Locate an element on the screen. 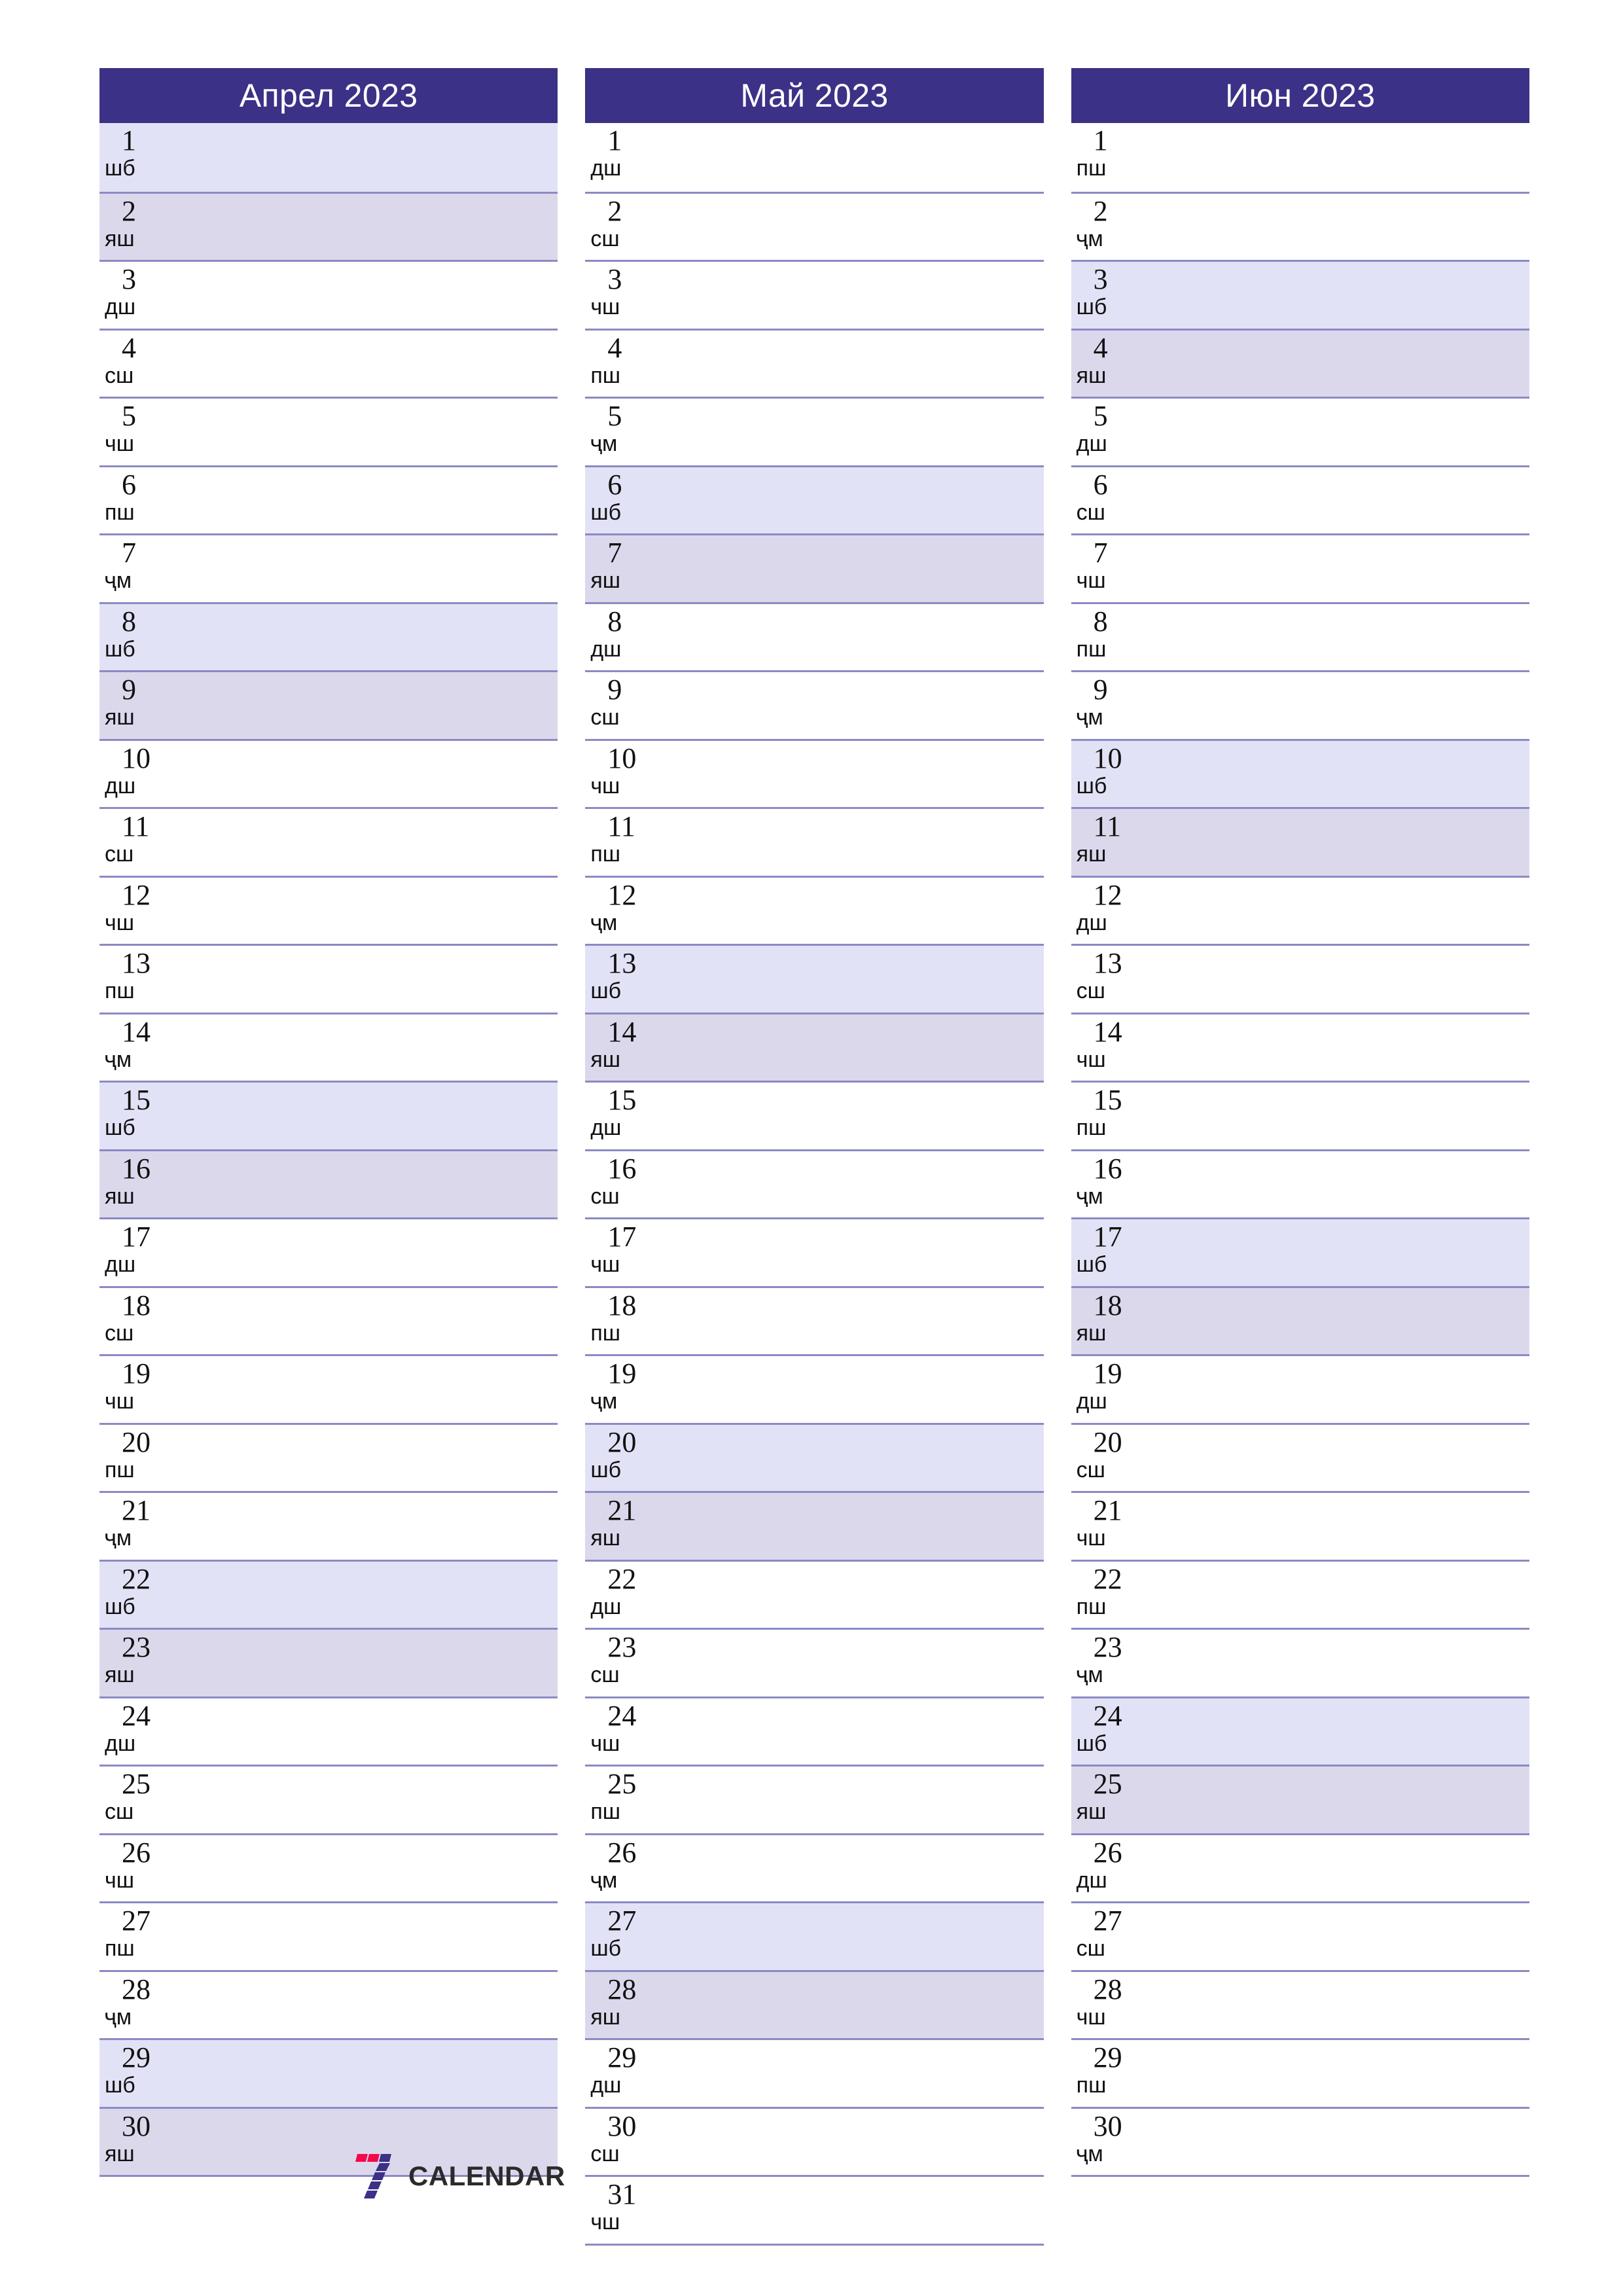 The image size is (1623, 2296). day-row: 29 шб is located at coordinates (328, 2072).